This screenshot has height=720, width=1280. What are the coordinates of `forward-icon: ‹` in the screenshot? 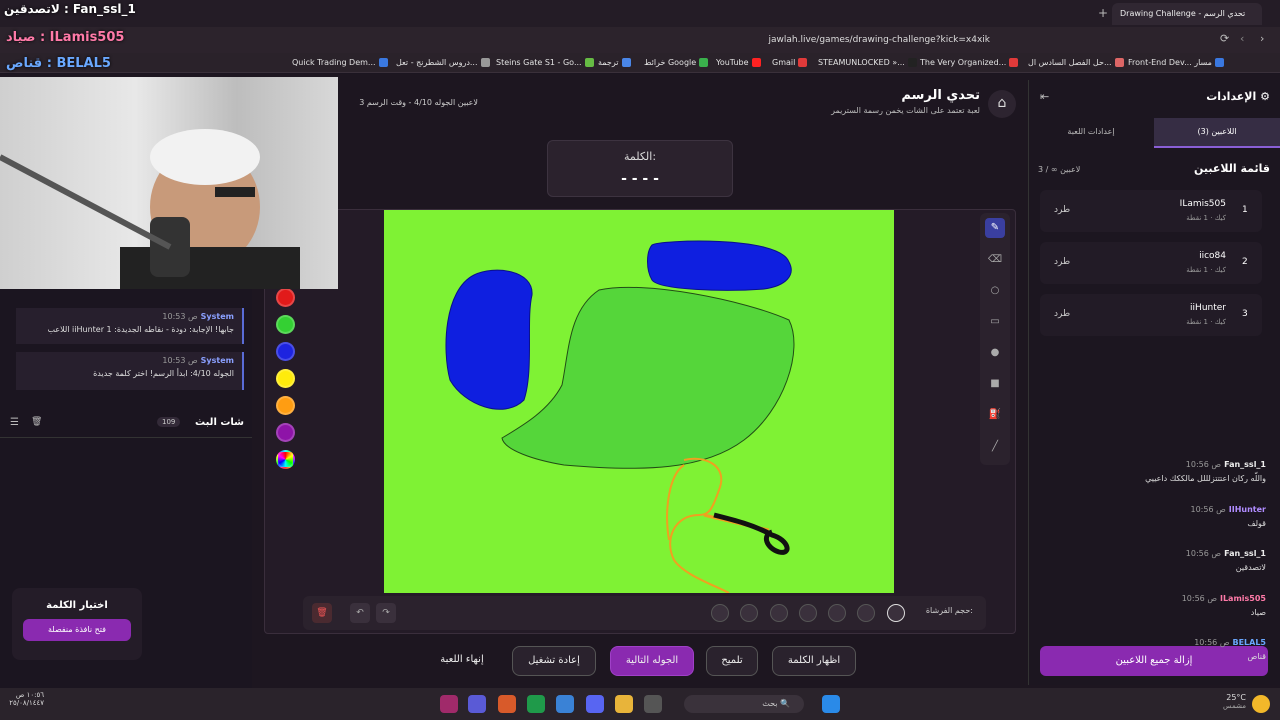 It's located at (1242, 38).